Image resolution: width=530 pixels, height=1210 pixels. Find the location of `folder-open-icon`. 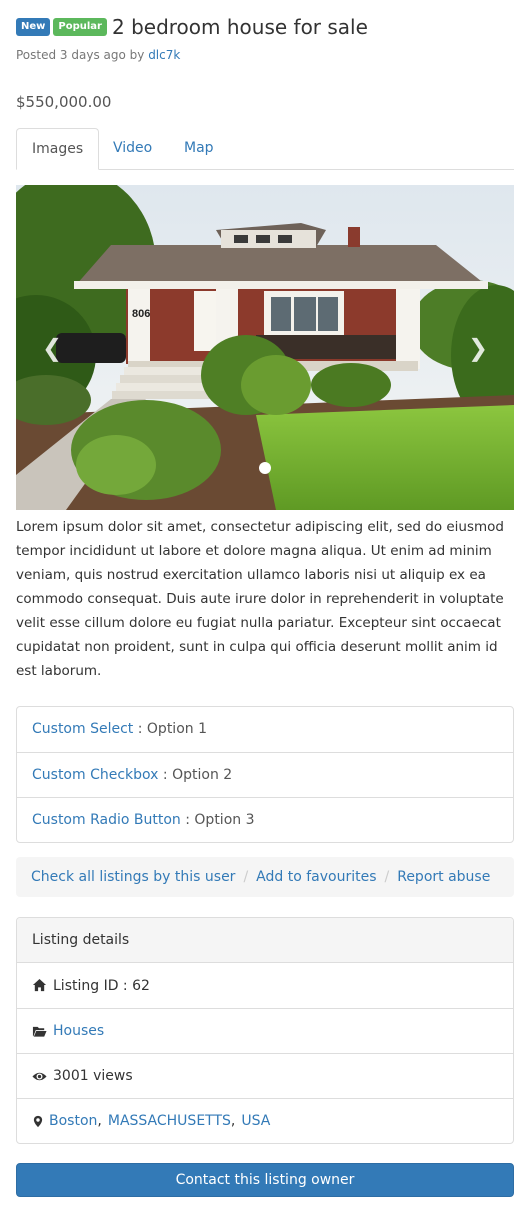

folder-open-icon is located at coordinates (39, 1031).